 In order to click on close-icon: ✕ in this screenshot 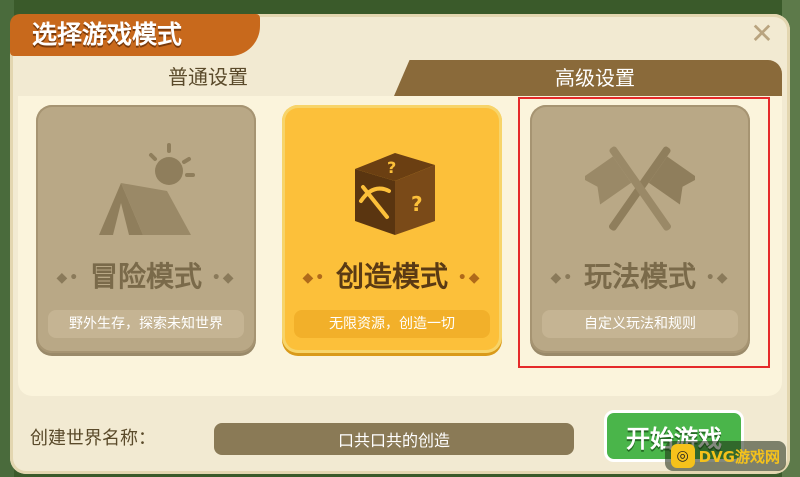, I will do `click(762, 34)`.